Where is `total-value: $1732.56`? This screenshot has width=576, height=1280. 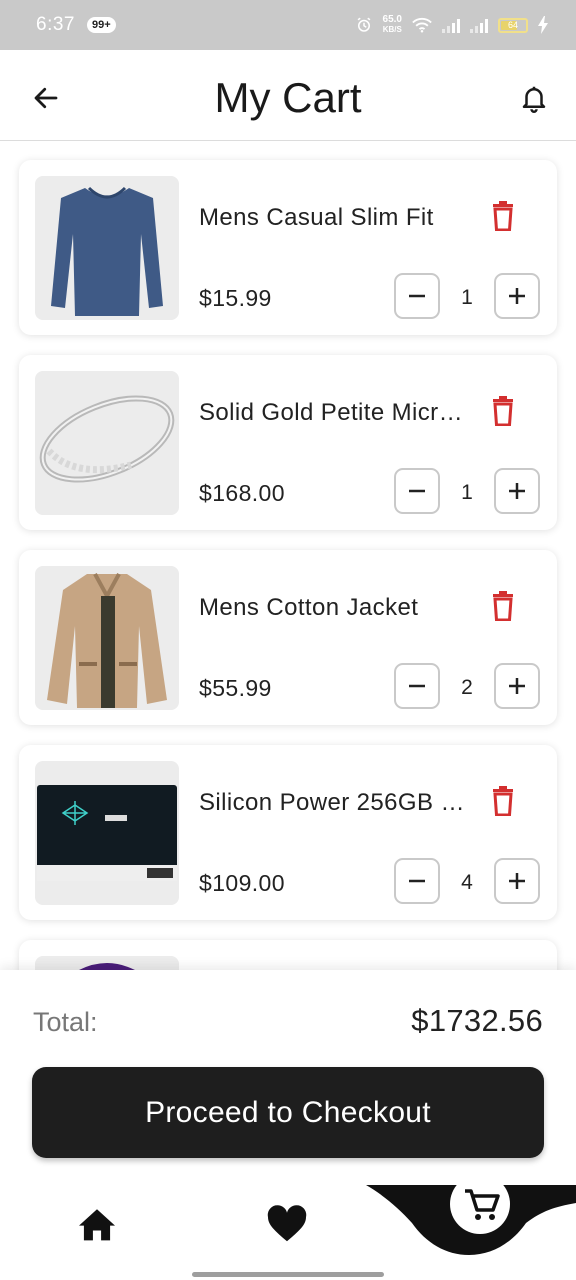 total-value: $1732.56 is located at coordinates (477, 1020).